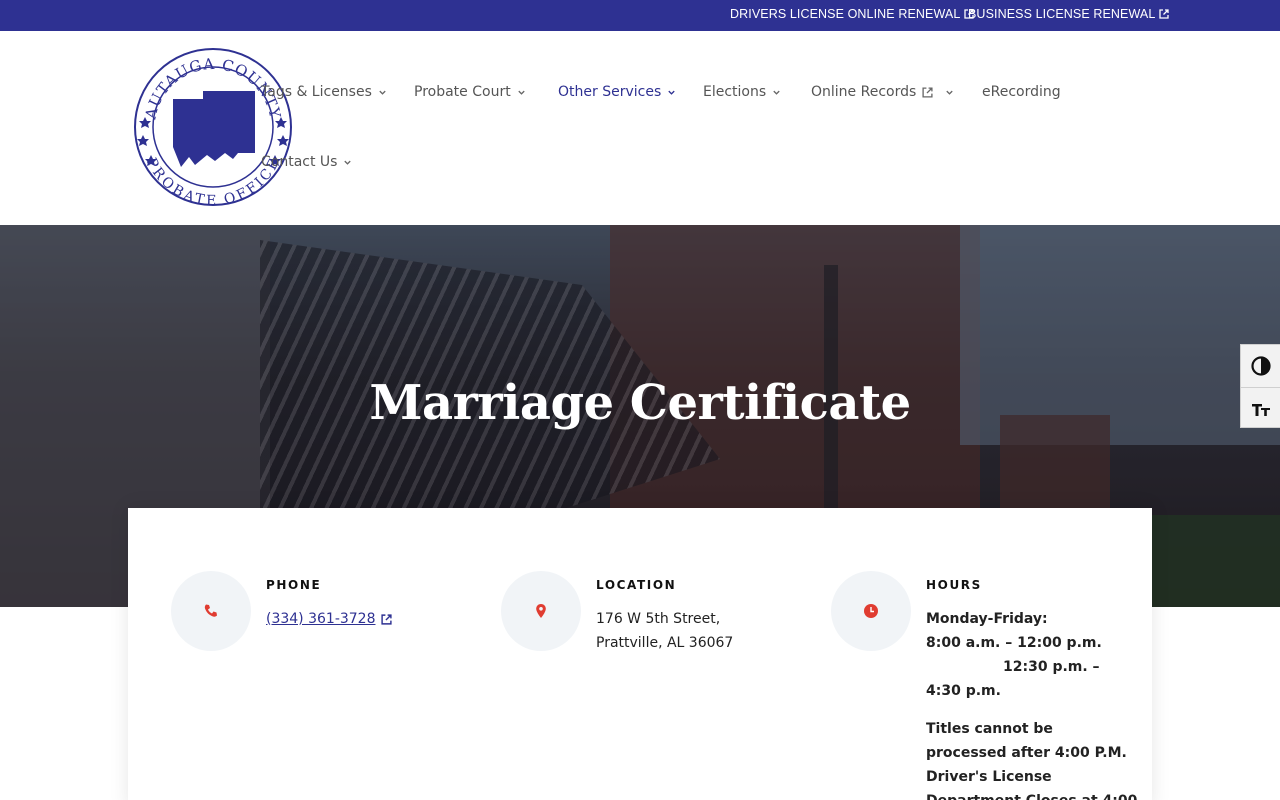 The height and width of the screenshot is (800, 1280). I want to click on nav-other-services: Other Services, so click(617, 92).